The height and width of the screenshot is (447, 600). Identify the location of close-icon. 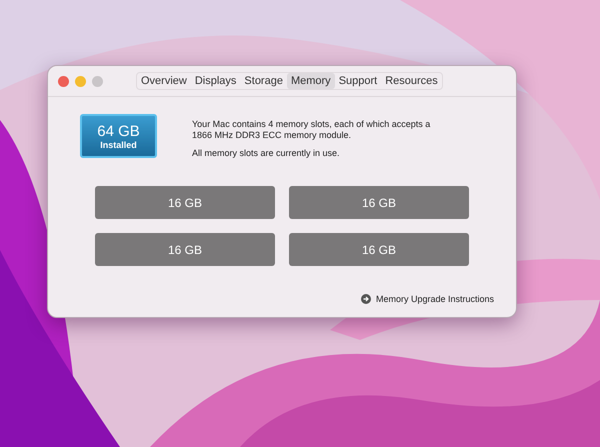
(63, 81).